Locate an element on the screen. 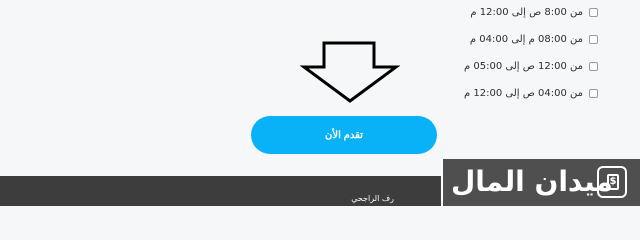 This screenshot has height=240, width=640. brand-logo: $ ميدان المال is located at coordinates (540, 182).